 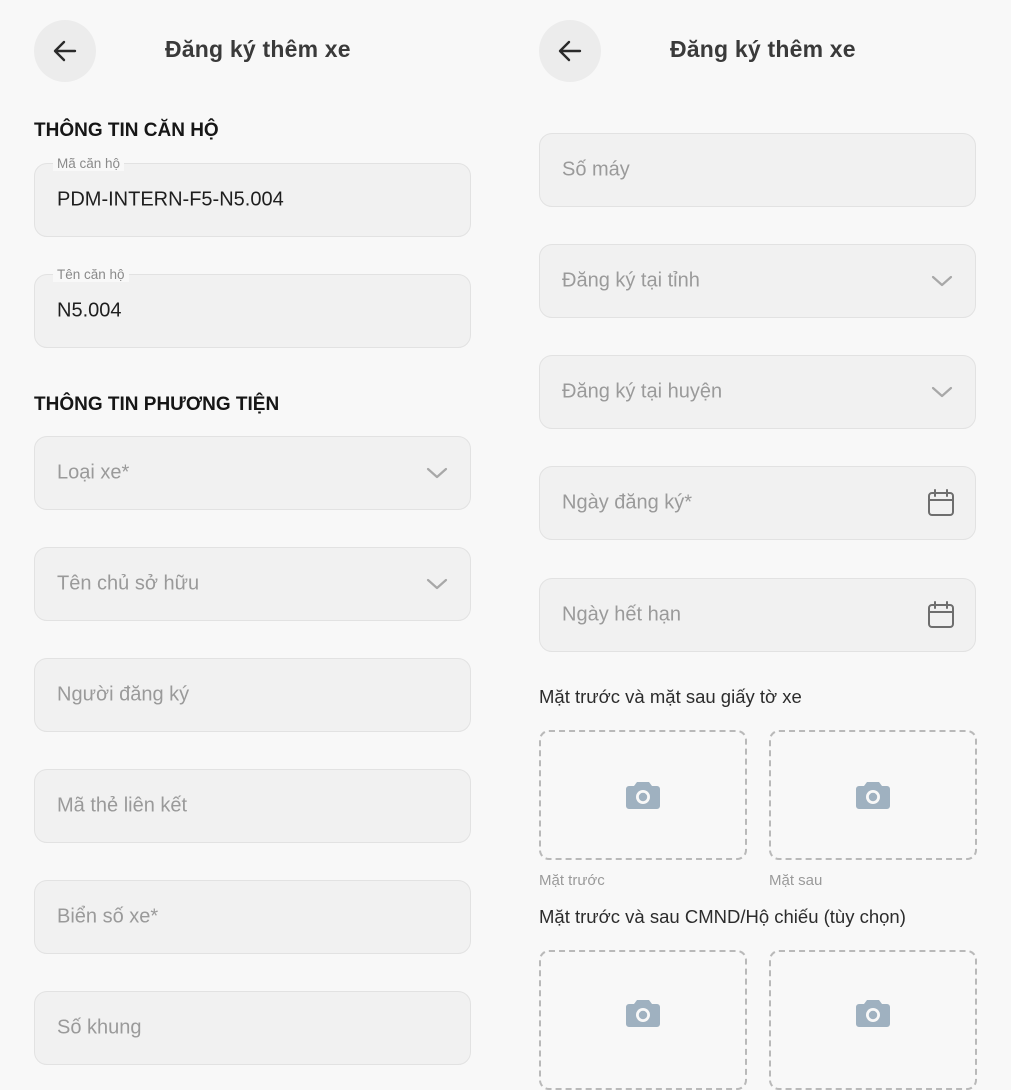 I want to click on vehicle-doc-front-upload, so click(x=643, y=795).